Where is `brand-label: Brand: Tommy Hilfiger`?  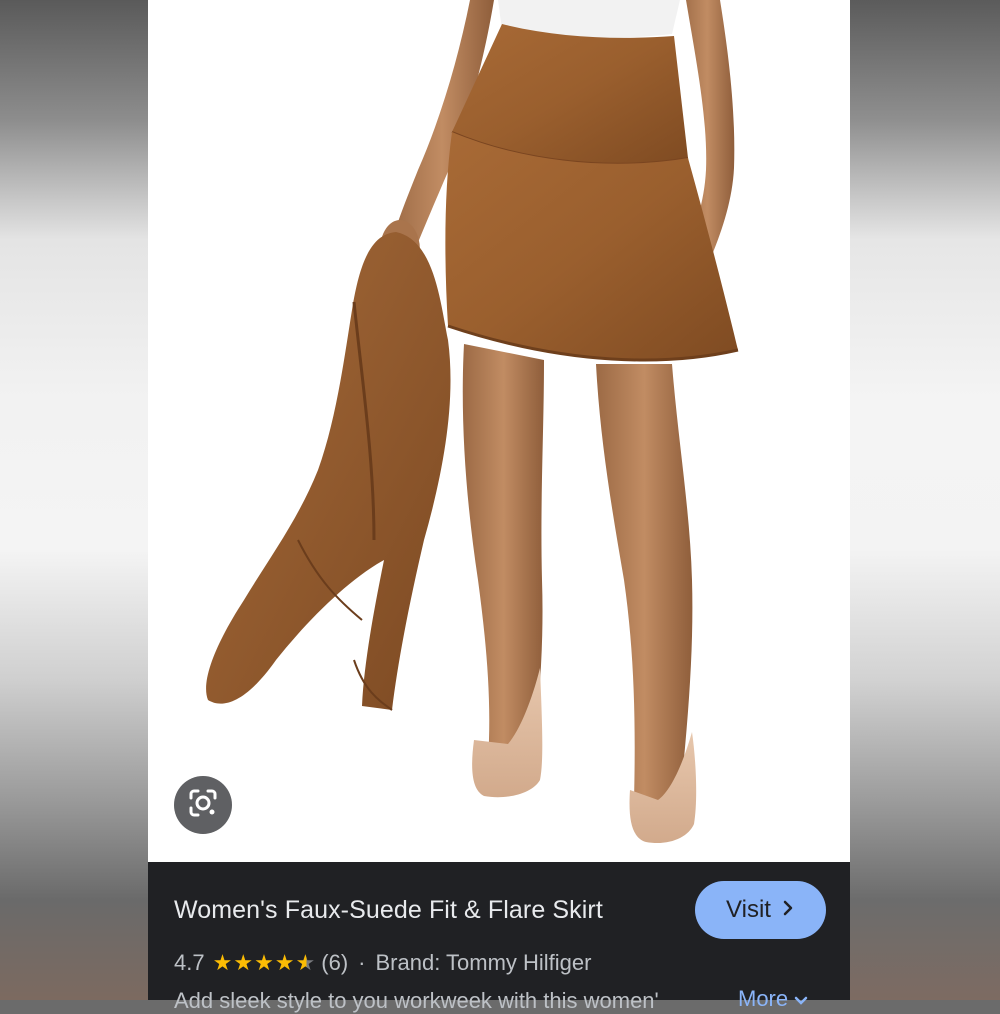 brand-label: Brand: Tommy Hilfiger is located at coordinates (483, 962).